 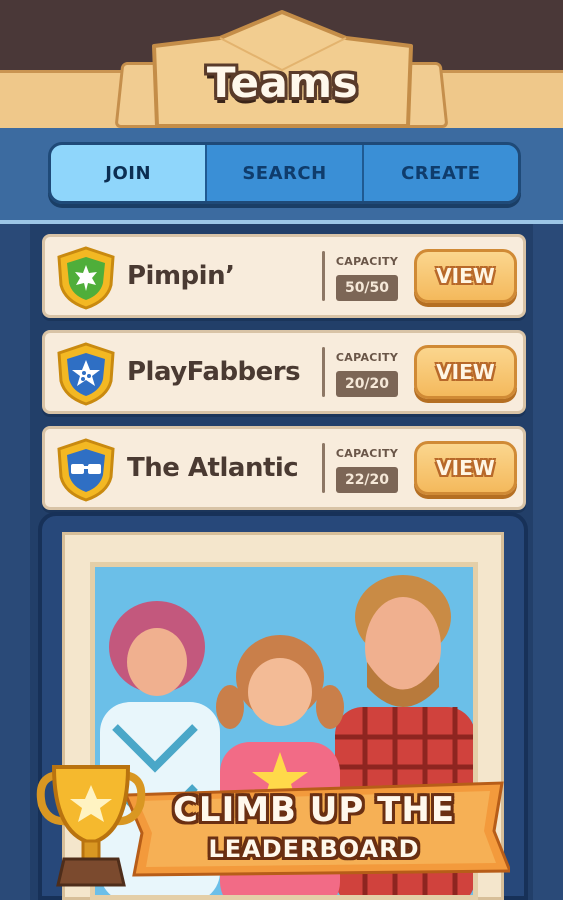 What do you see at coordinates (314, 810) in the screenshot?
I see `promo-headline: CLIMB UP THE` at bounding box center [314, 810].